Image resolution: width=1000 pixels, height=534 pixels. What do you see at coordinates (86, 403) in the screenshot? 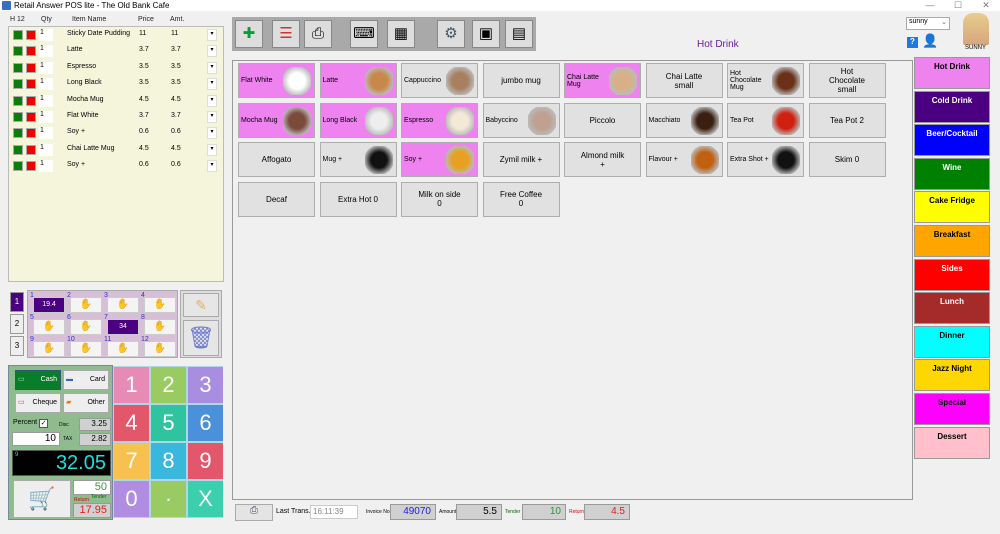
I see `other-button: ▰ Other` at bounding box center [86, 403].